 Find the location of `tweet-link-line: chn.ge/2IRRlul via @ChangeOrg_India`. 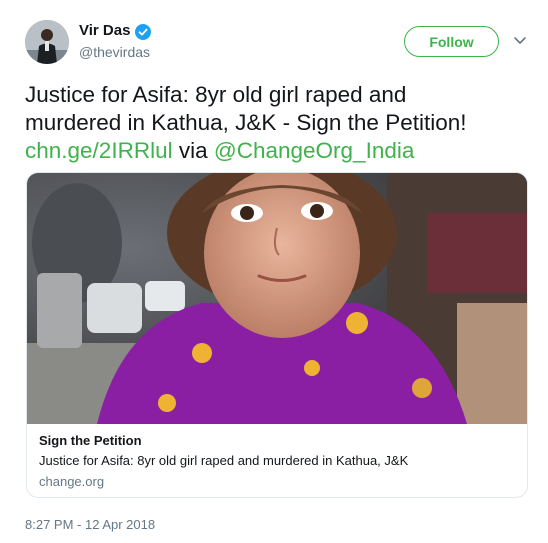

tweet-link-line: chn.ge/2IRRlul via @ChangeOrg_India is located at coordinates (277, 151).